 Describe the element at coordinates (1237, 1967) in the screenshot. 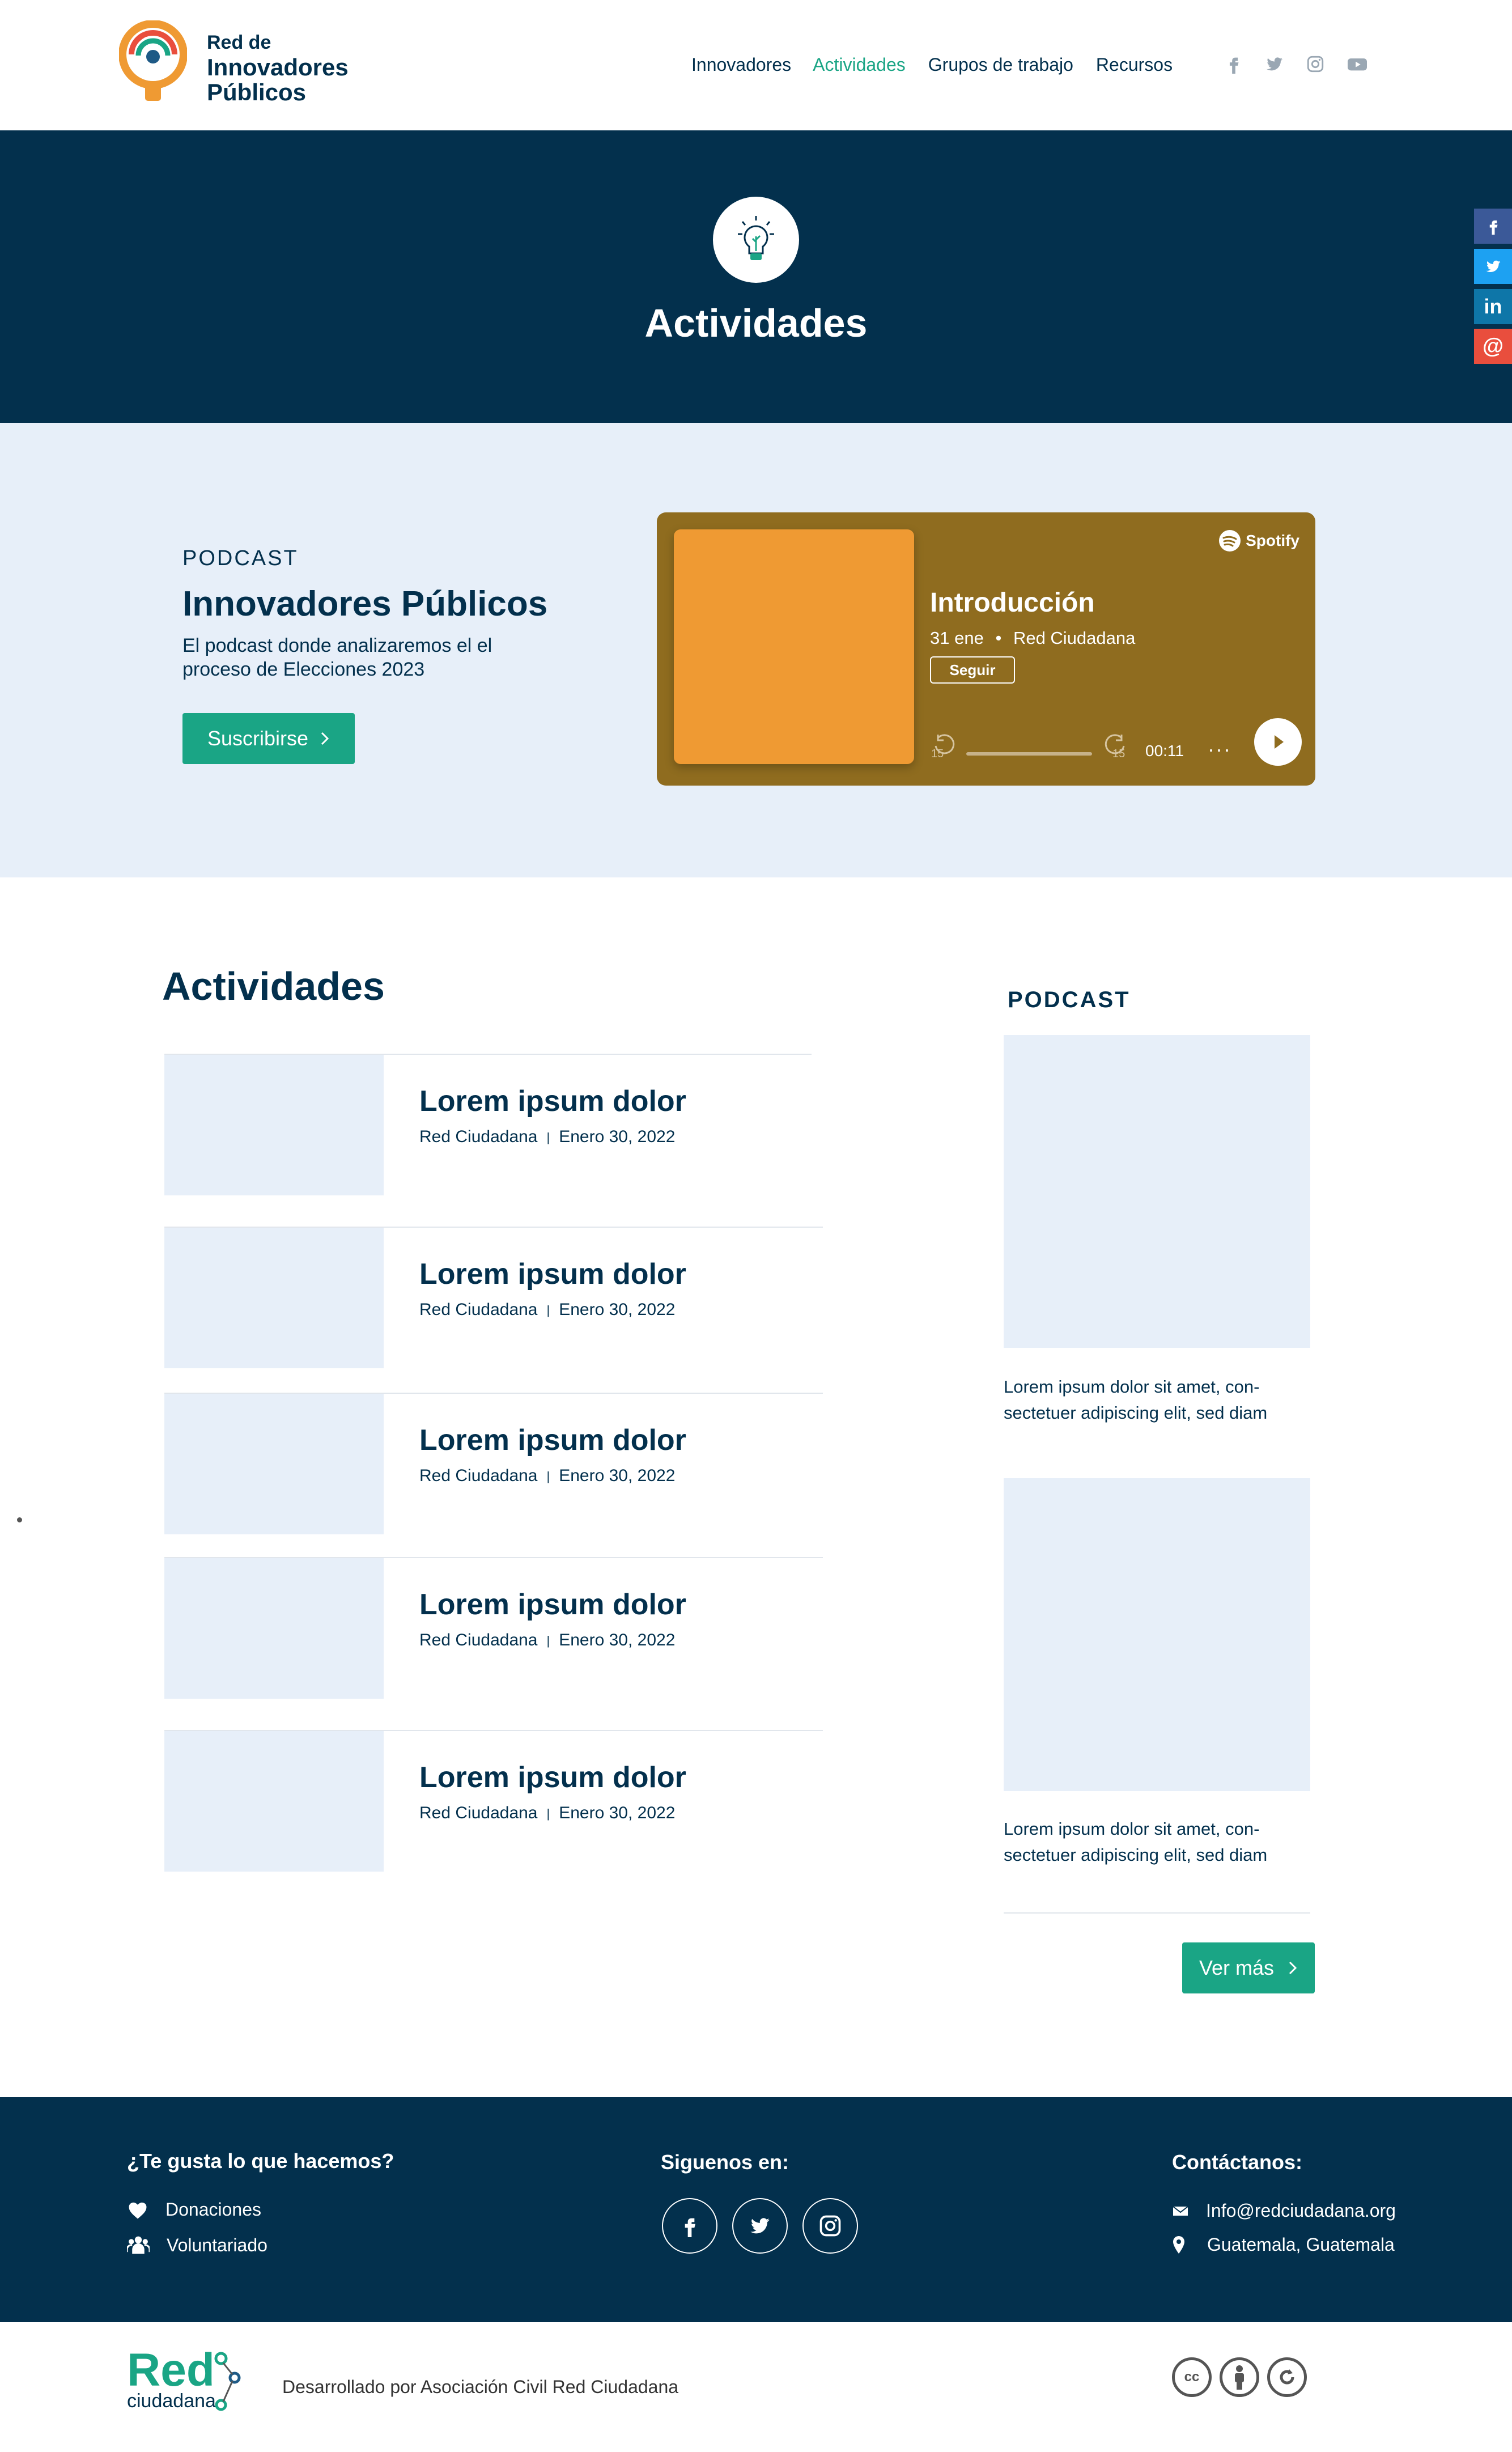

I see `see-more-label: Ver más` at that location.